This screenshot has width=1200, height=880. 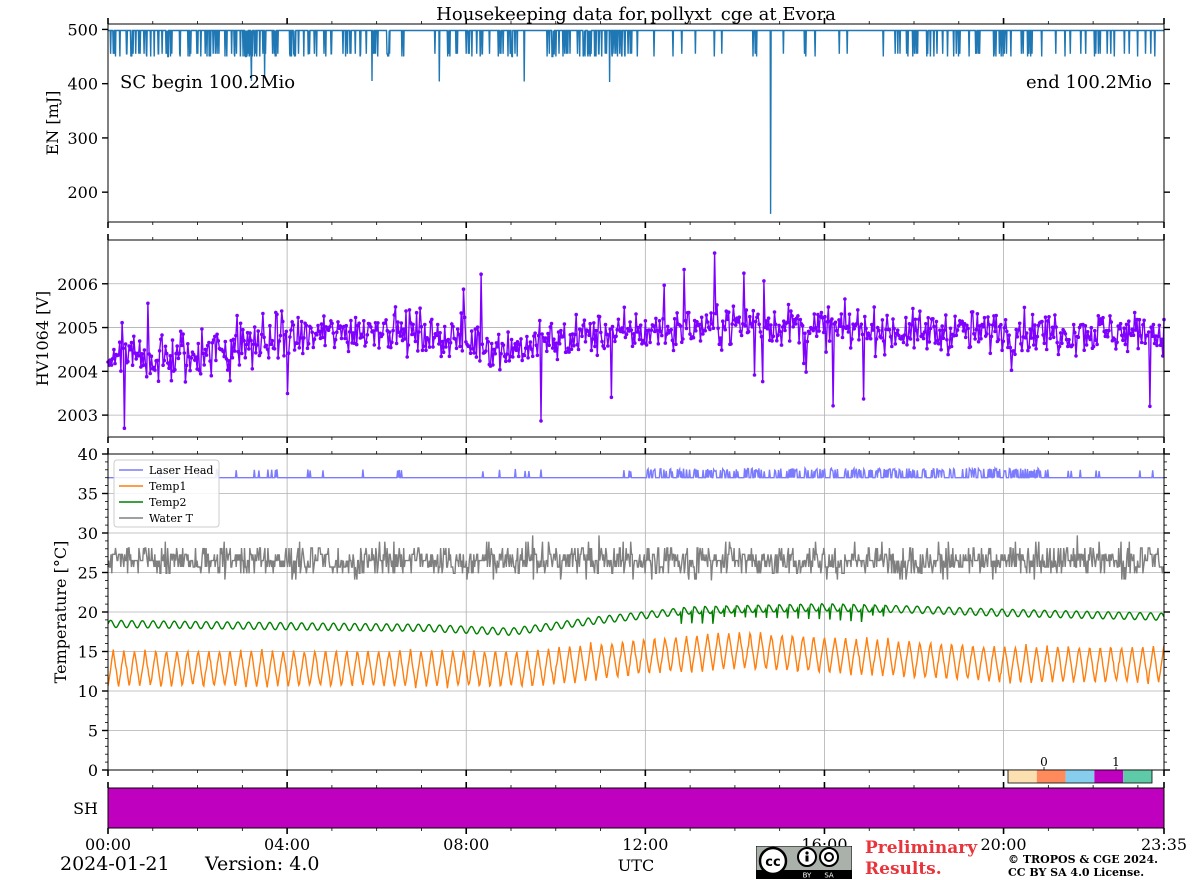 What do you see at coordinates (636, 865) in the screenshot?
I see `x-axis-label: UTC` at bounding box center [636, 865].